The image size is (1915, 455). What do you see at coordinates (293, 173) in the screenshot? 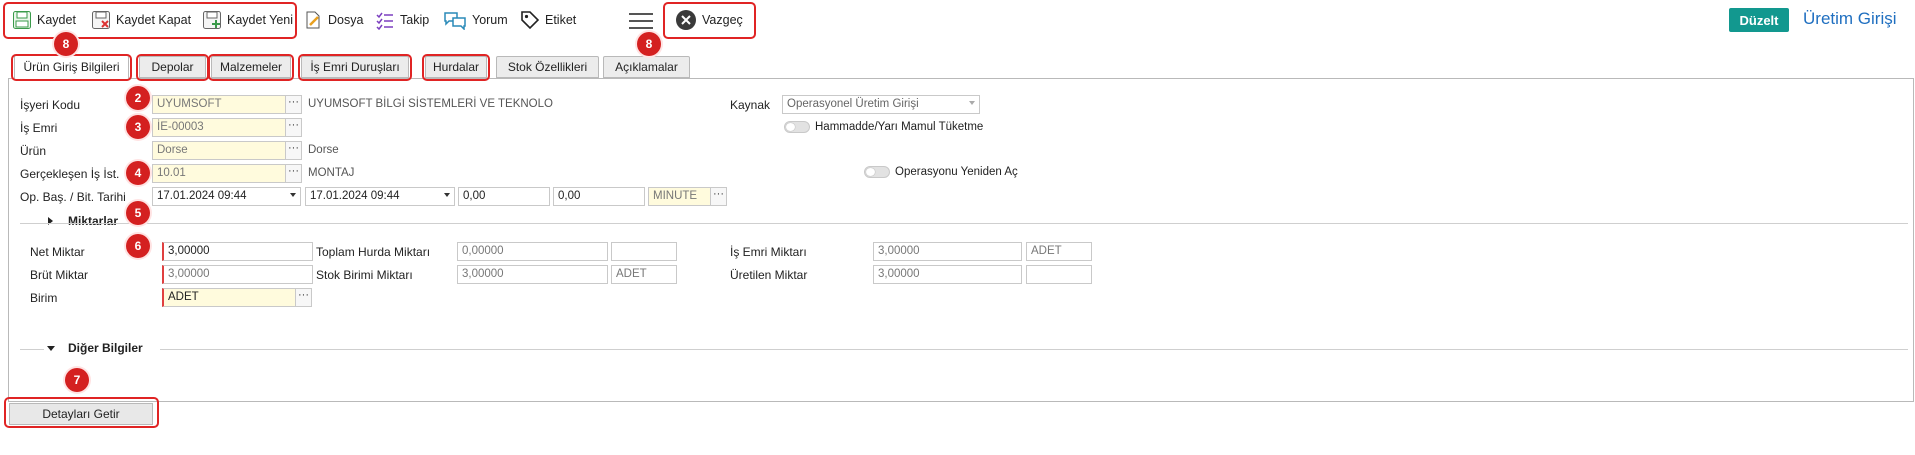
I see `station-lookup-button: ···` at bounding box center [293, 173].